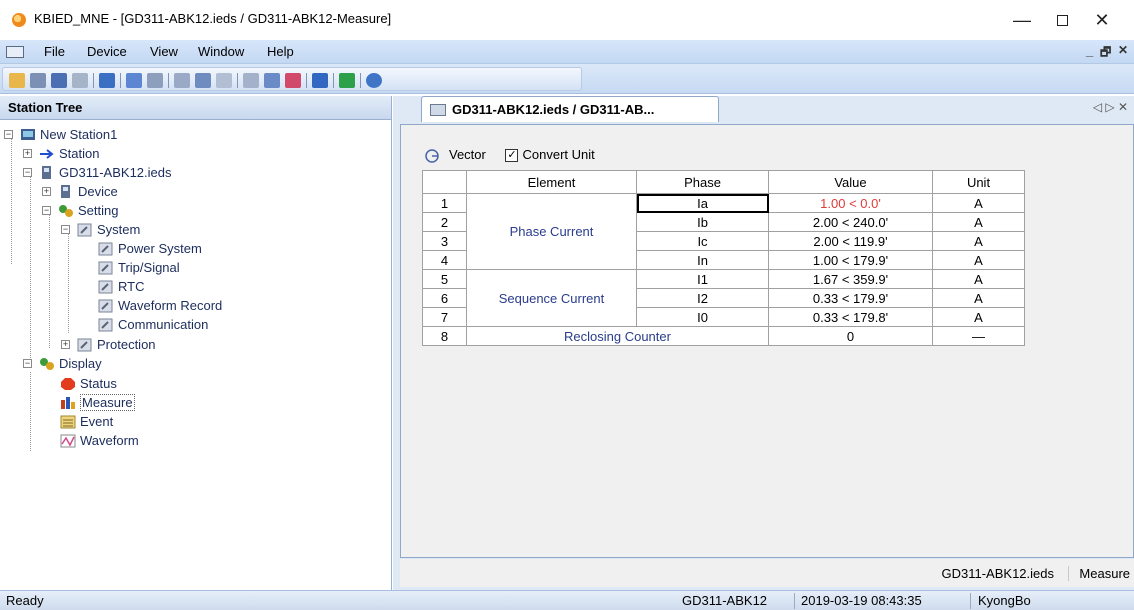 This screenshot has width=1134, height=610. Describe the element at coordinates (100, 229) in the screenshot. I see `tree-node-system: − System` at that location.